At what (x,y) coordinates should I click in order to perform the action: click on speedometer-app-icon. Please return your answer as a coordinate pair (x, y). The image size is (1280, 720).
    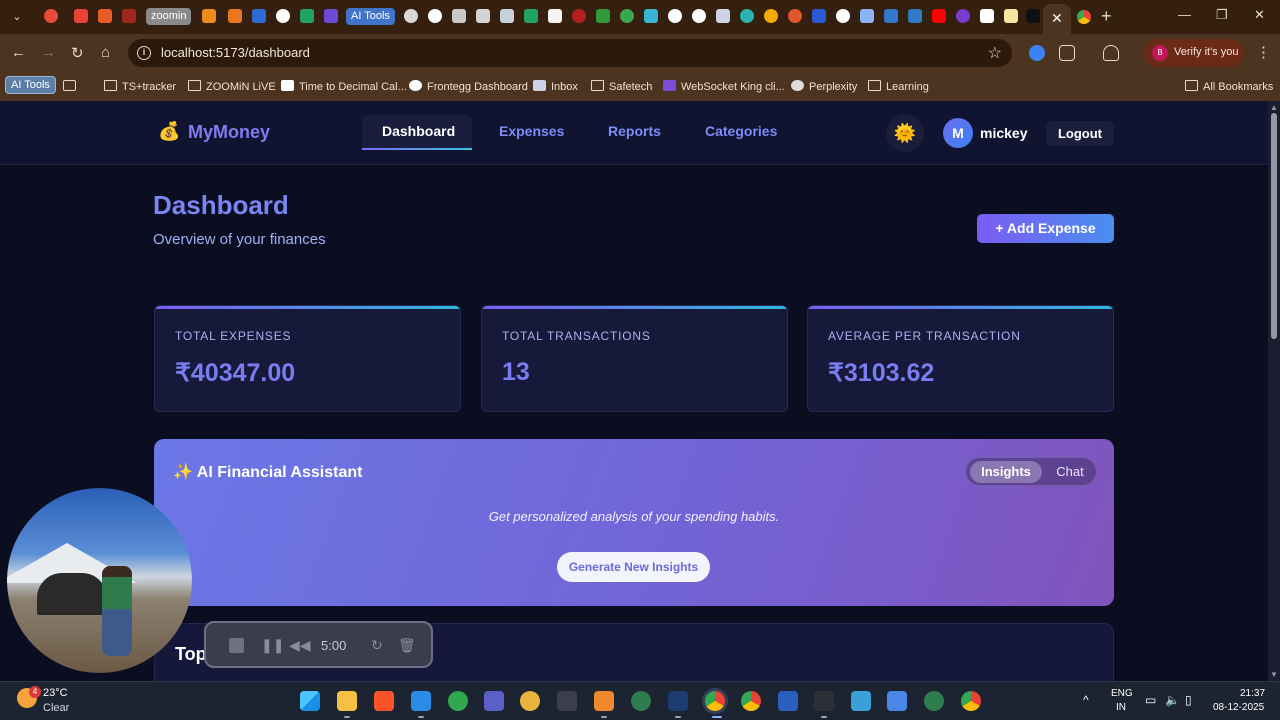
    Looking at the image, I should click on (458, 701).